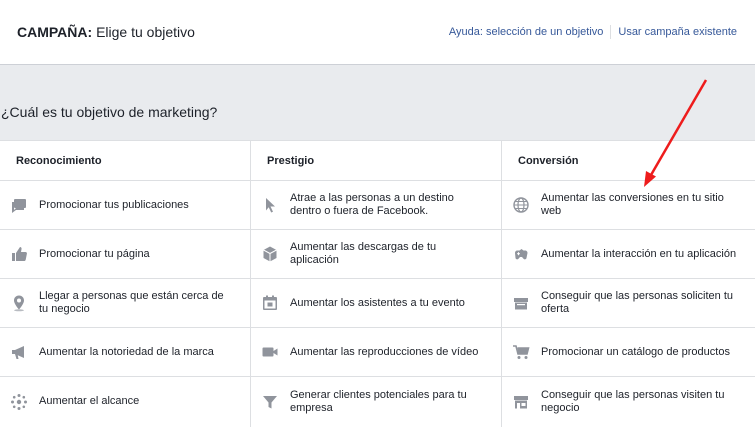 This screenshot has width=755, height=427. I want to click on title-text: Elige tu objetivo, so click(143, 32).